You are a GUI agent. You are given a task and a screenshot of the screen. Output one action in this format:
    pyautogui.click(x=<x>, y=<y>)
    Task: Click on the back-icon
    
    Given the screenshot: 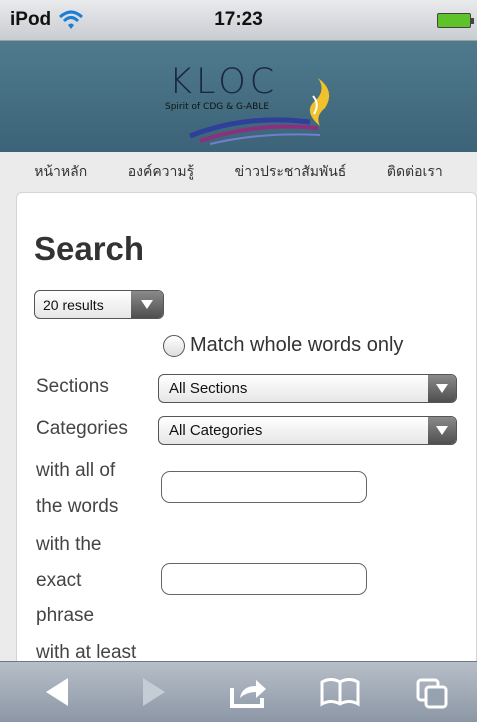 What is the action you would take?
    pyautogui.click(x=58, y=692)
    